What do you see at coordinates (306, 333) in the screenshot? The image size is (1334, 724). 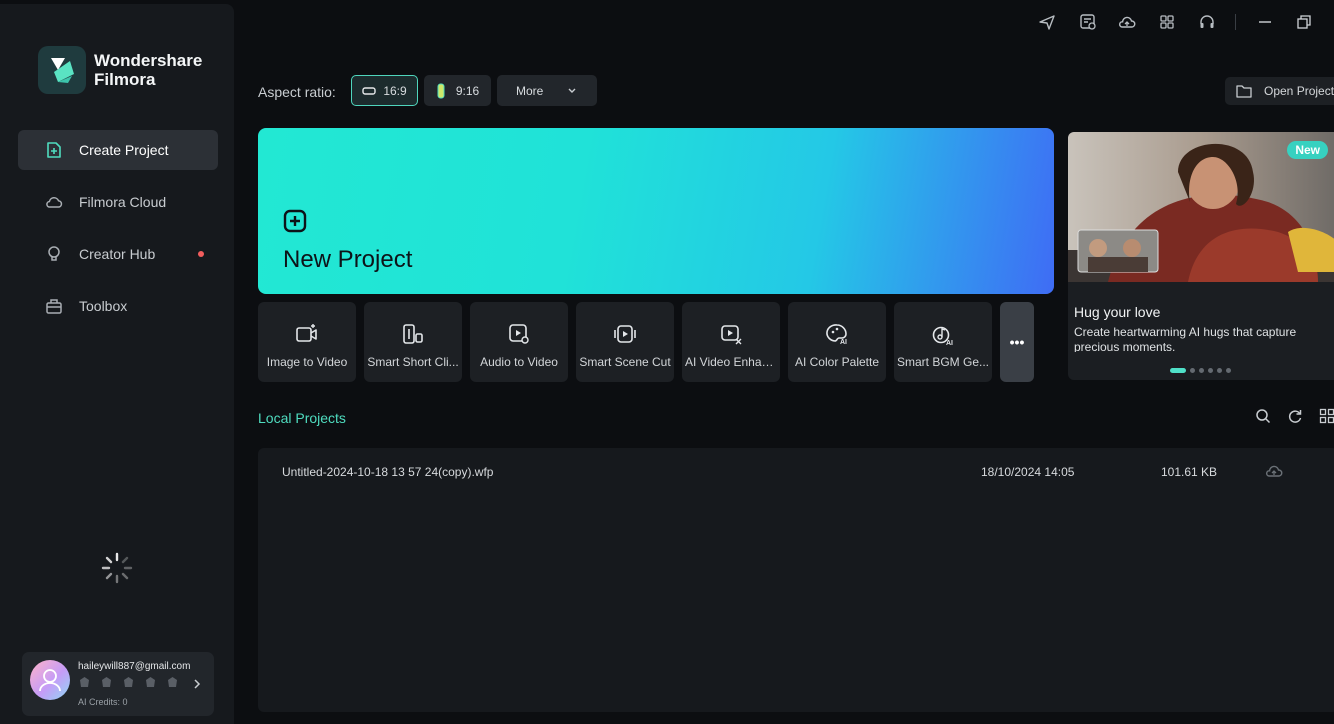 I see `image-to-video-icon` at bounding box center [306, 333].